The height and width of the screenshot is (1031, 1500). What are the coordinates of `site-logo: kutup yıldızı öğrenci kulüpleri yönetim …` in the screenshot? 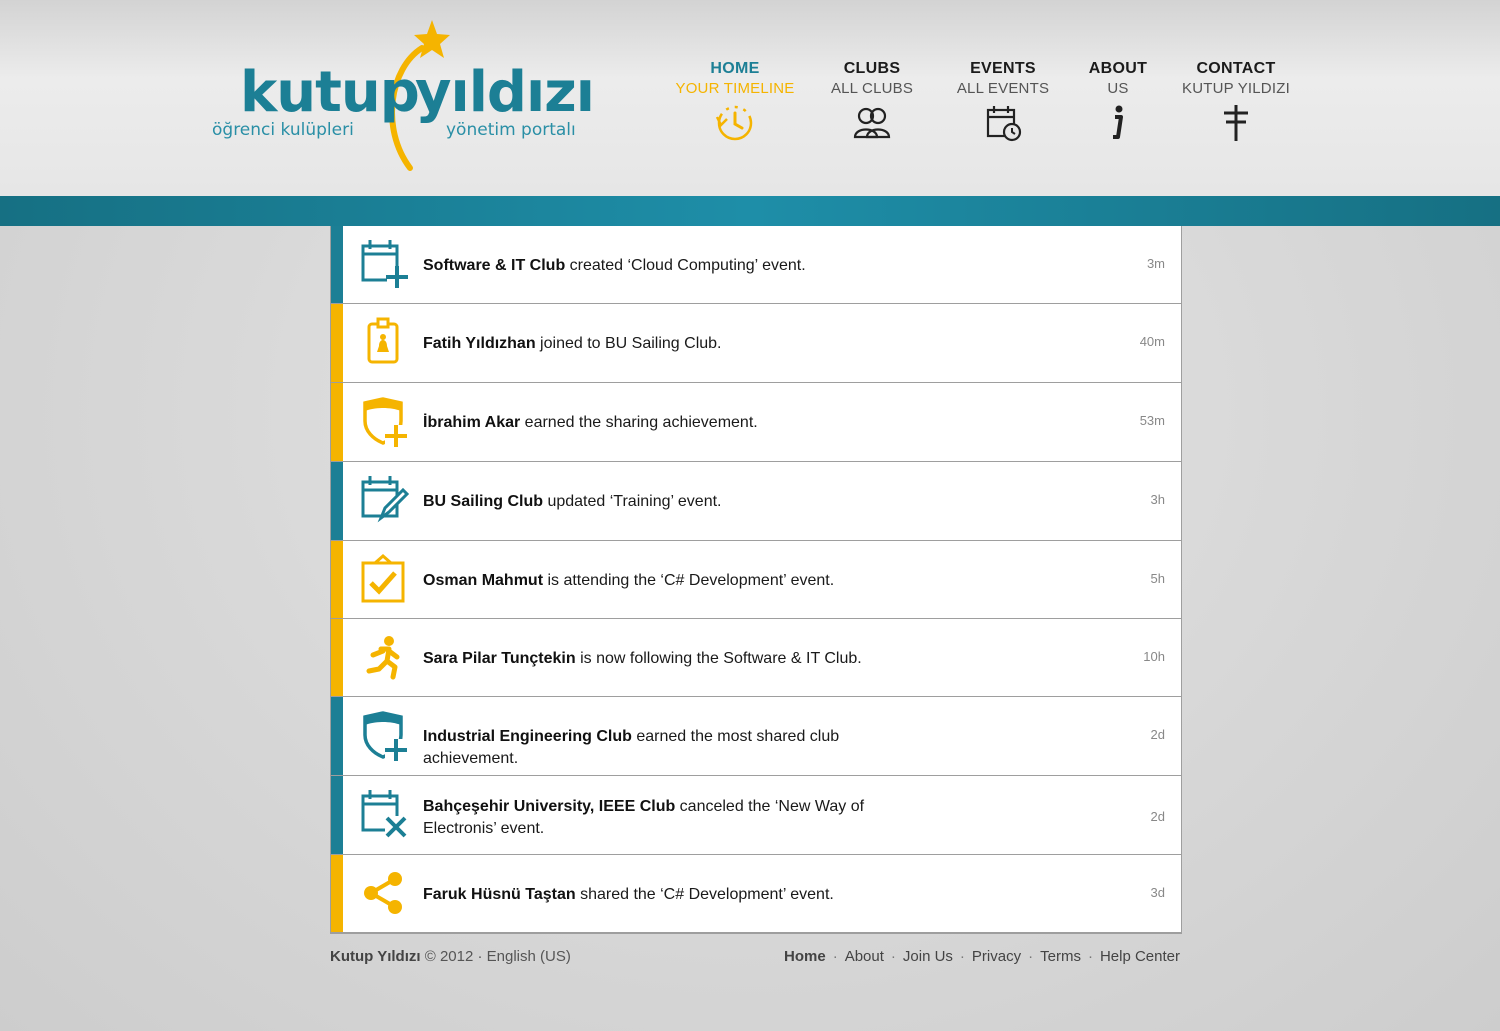 It's located at (402, 98).